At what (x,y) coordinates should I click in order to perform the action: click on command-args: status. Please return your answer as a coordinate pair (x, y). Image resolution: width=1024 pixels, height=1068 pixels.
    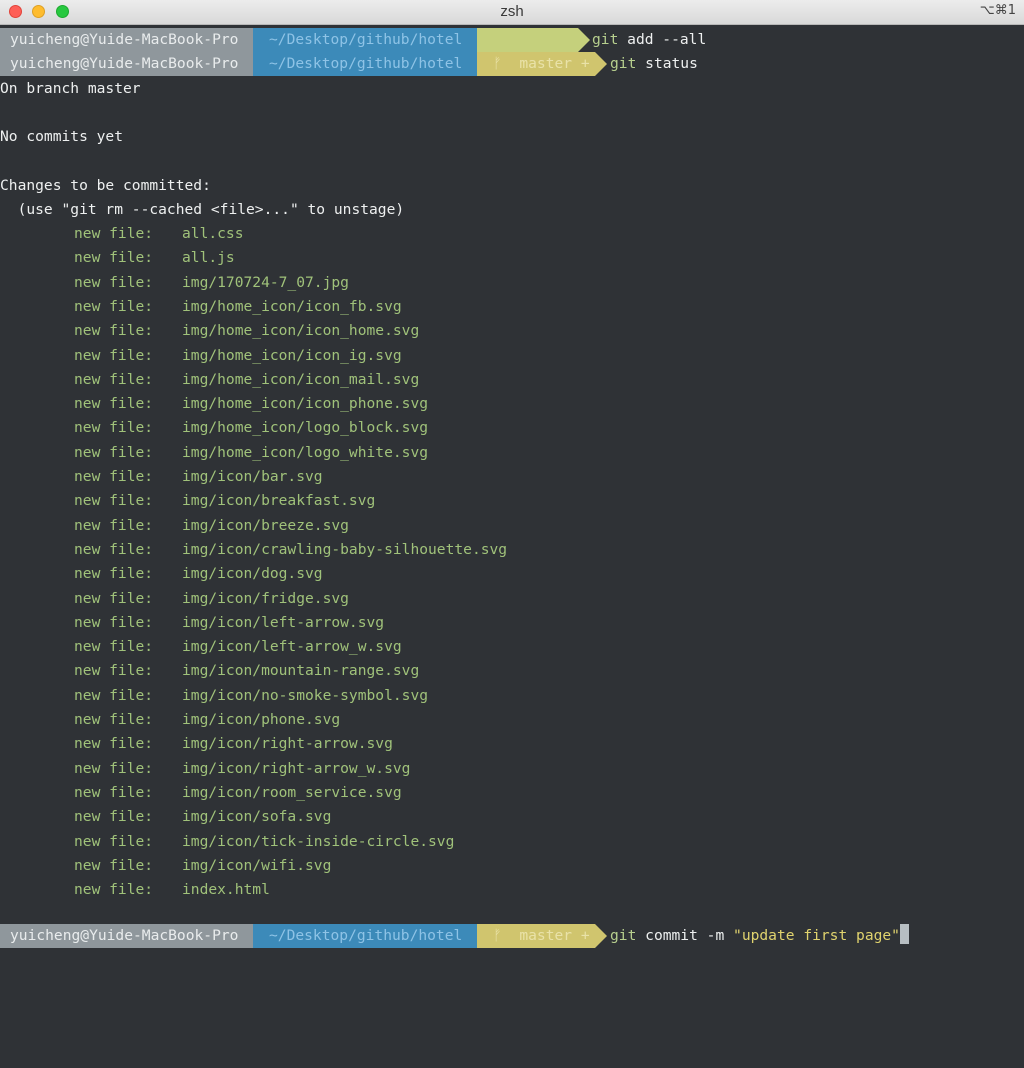
    Looking at the image, I should click on (671, 63).